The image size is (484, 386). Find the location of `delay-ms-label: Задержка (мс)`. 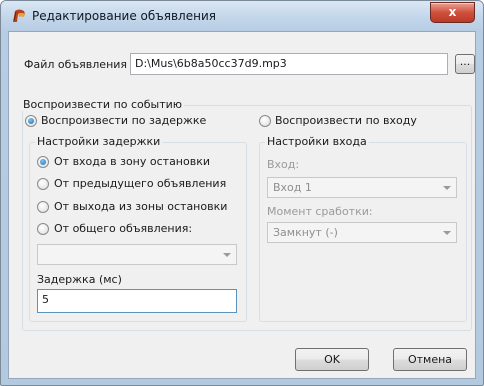

delay-ms-label: Задержка (мс) is located at coordinates (79, 279).